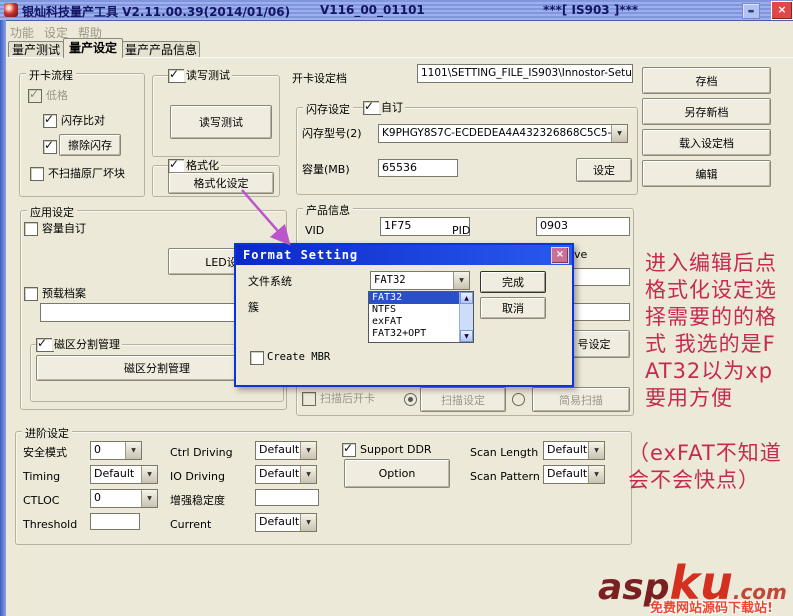  I want to click on flash-compare-checkbox: ✓, so click(50, 120).